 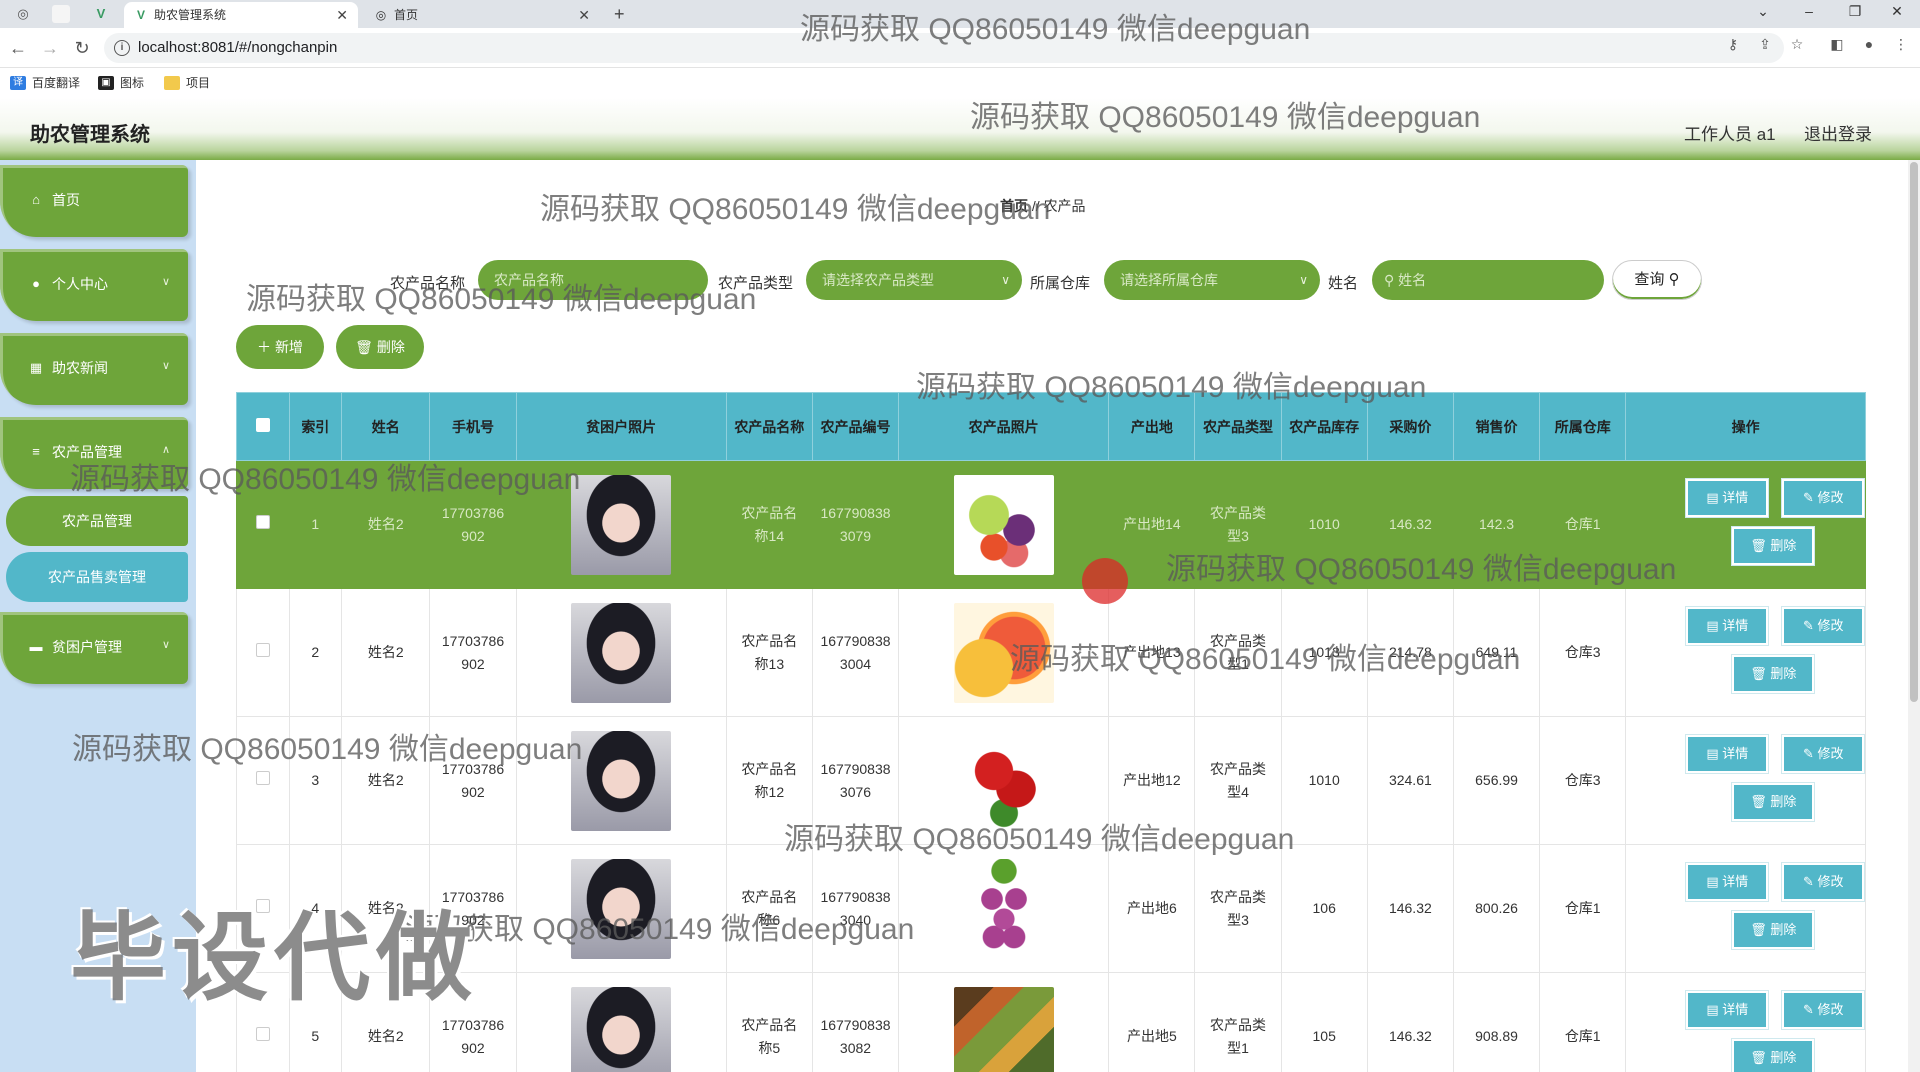 I want to click on tab-title: 首页, so click(x=406, y=15).